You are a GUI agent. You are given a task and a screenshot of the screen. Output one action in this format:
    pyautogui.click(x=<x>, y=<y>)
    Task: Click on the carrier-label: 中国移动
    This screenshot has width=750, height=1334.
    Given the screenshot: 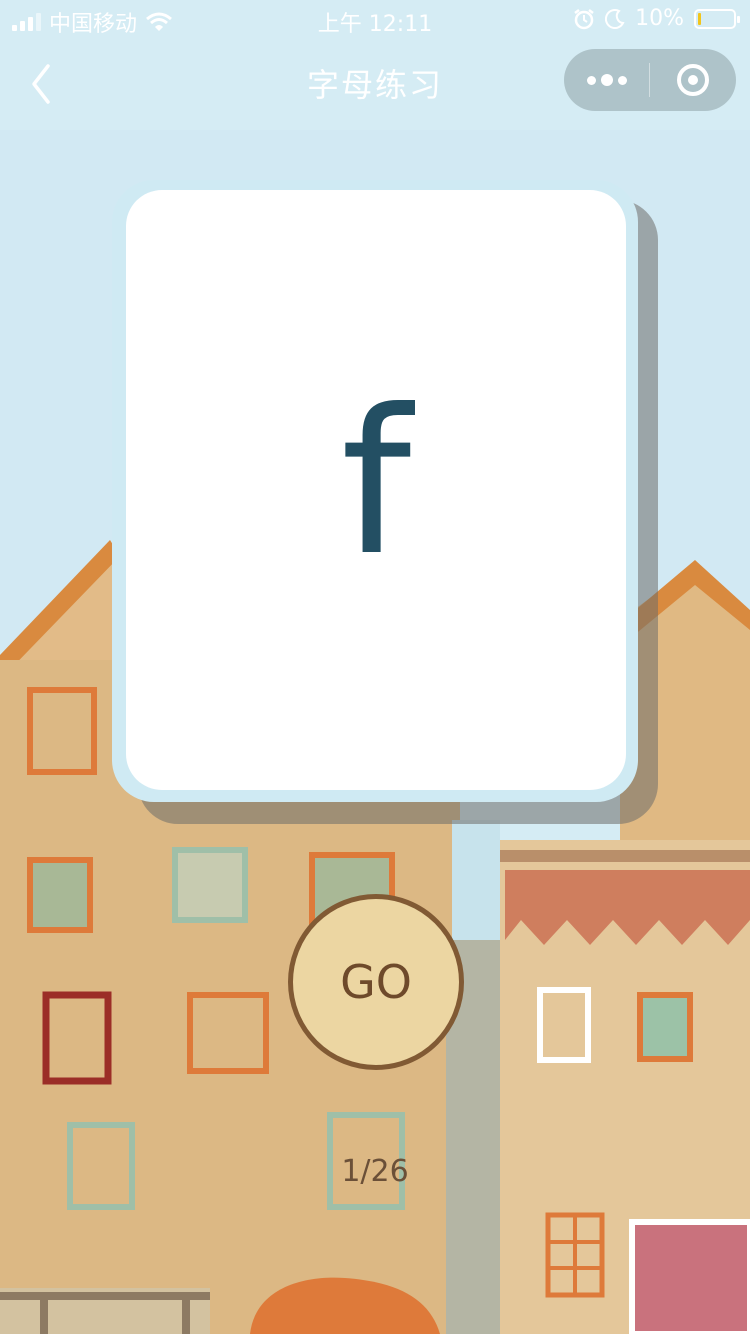 What is the action you would take?
    pyautogui.click(x=93, y=24)
    